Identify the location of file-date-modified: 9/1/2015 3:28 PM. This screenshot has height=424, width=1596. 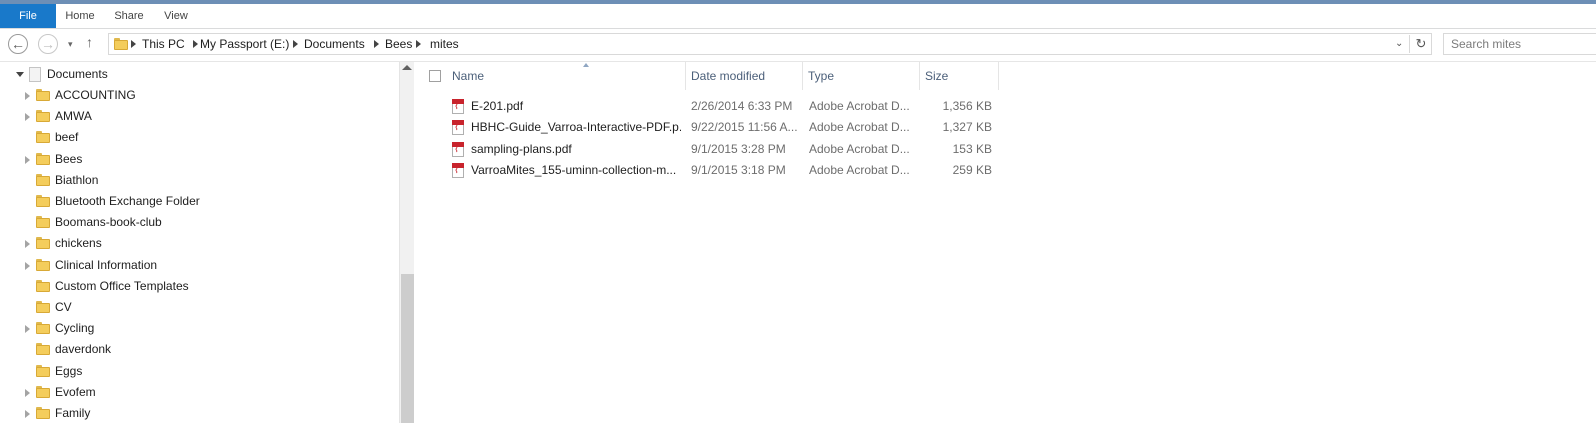
(738, 148).